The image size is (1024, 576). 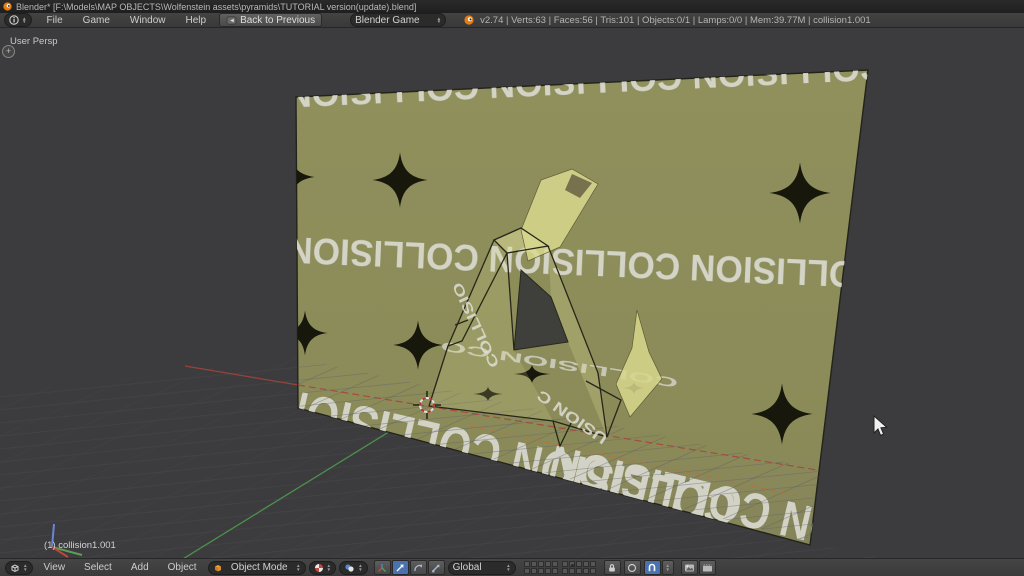 I want to click on info-editor-icon, so click(x=14, y=20).